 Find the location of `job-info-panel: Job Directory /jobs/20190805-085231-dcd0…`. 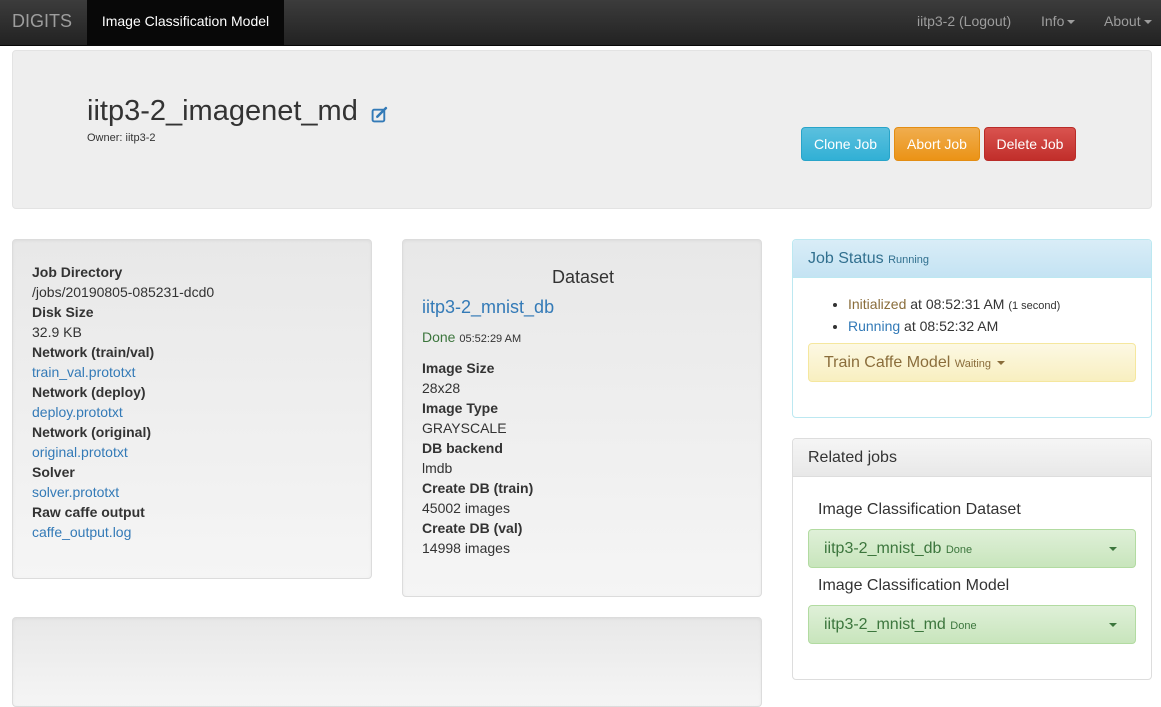

job-info-panel: Job Directory /jobs/20190805-085231-dcd0… is located at coordinates (192, 409).